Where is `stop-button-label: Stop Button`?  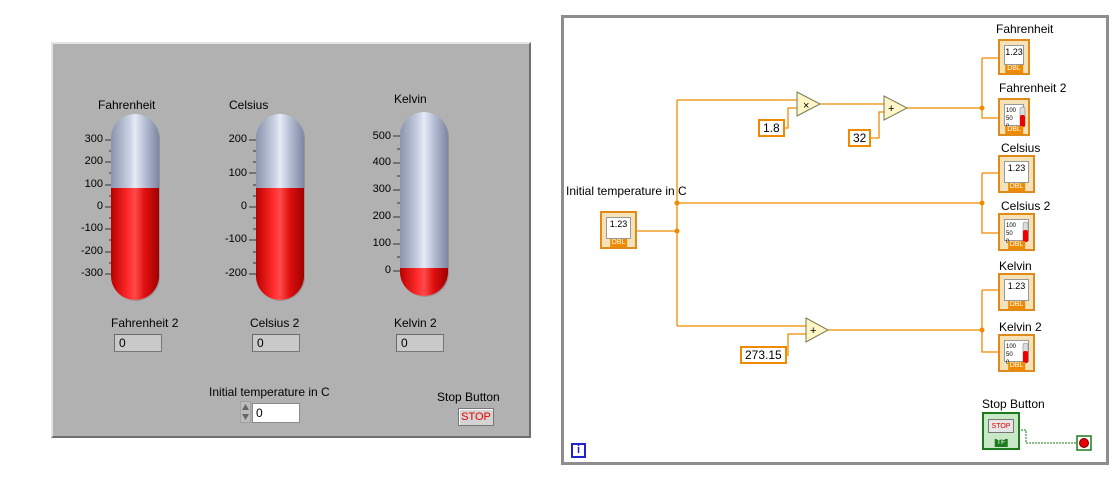
stop-button-label: Stop Button is located at coordinates (468, 397).